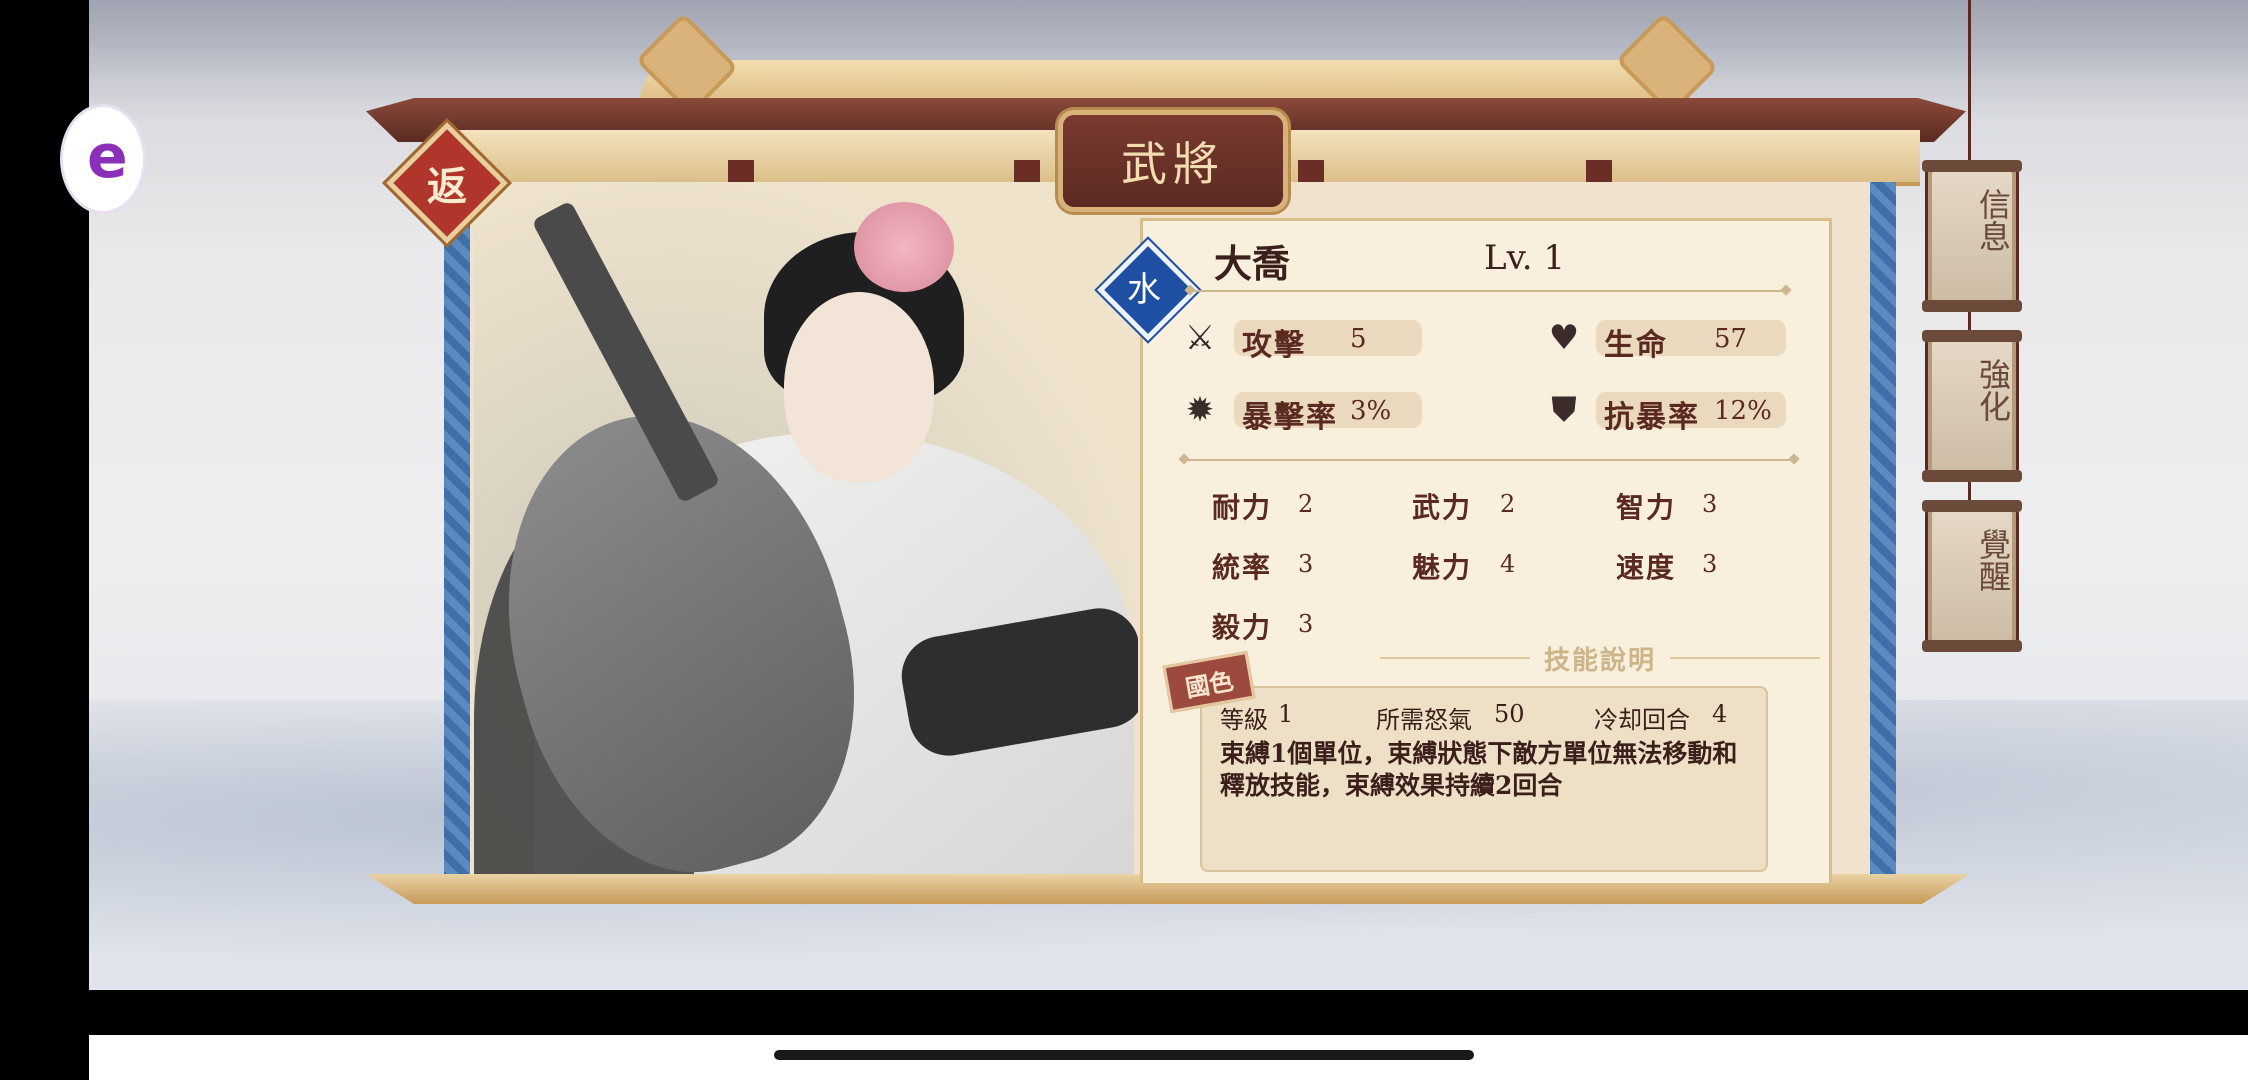 This screenshot has height=1080, width=2248. I want to click on skill-description: 束縛1個單位，束縛狀態下敵方單位無法移動和釋放技能，束縛效果持續2回合, so click(1479, 769).